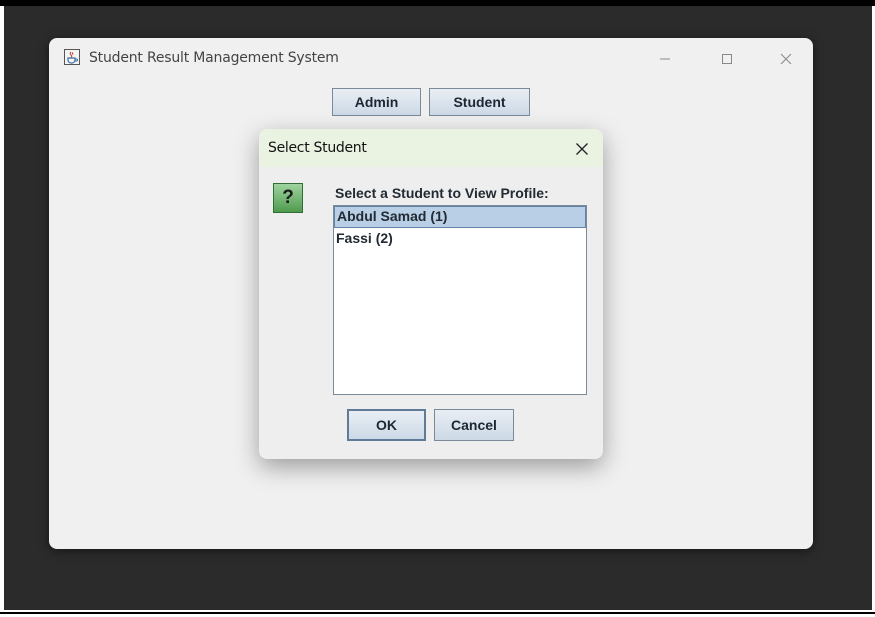 This screenshot has height=617, width=875. Describe the element at coordinates (437, 613) in the screenshot. I see `screen-bottom-border` at that location.